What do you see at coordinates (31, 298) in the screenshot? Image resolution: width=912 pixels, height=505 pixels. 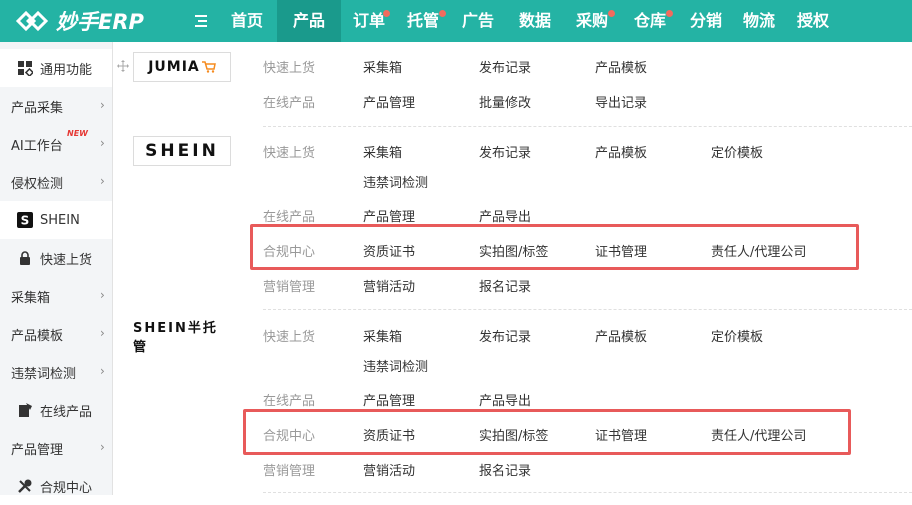 I see `sidebar-item-label: 采集箱` at bounding box center [31, 298].